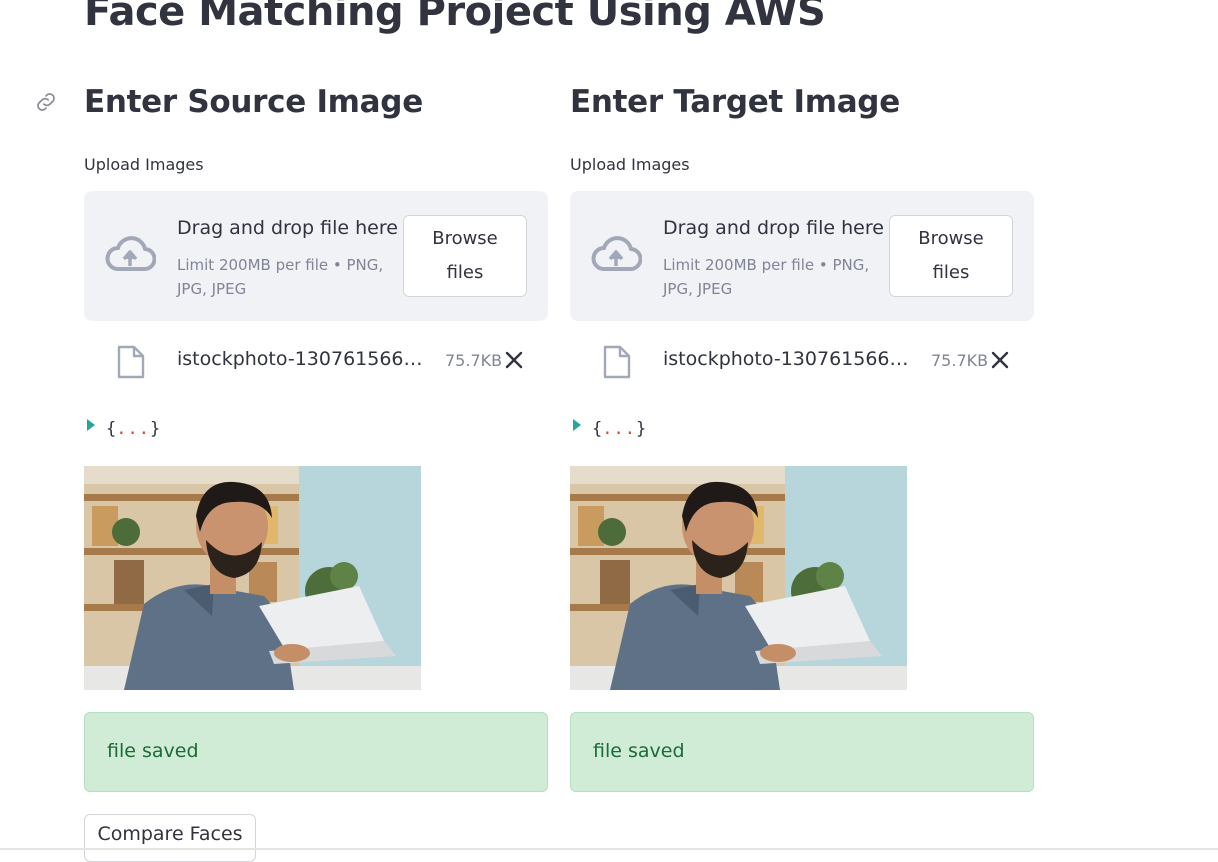 Image resolution: width=1218 pixels, height=862 pixels. What do you see at coordinates (738, 578) in the screenshot?
I see `target-image-preview` at bounding box center [738, 578].